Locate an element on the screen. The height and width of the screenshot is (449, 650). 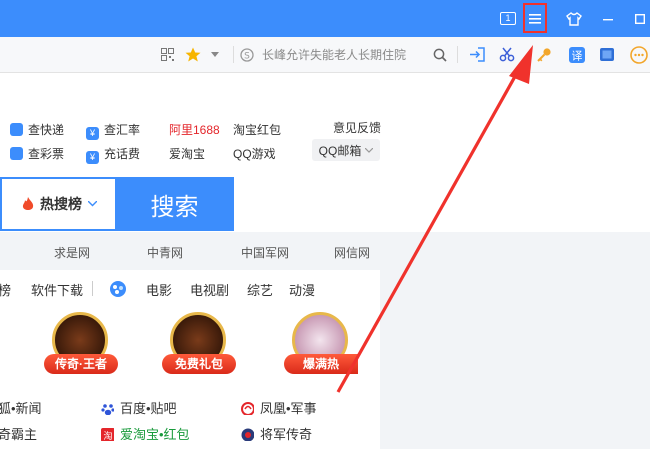
scissors-icon is located at coordinates (507, 54).